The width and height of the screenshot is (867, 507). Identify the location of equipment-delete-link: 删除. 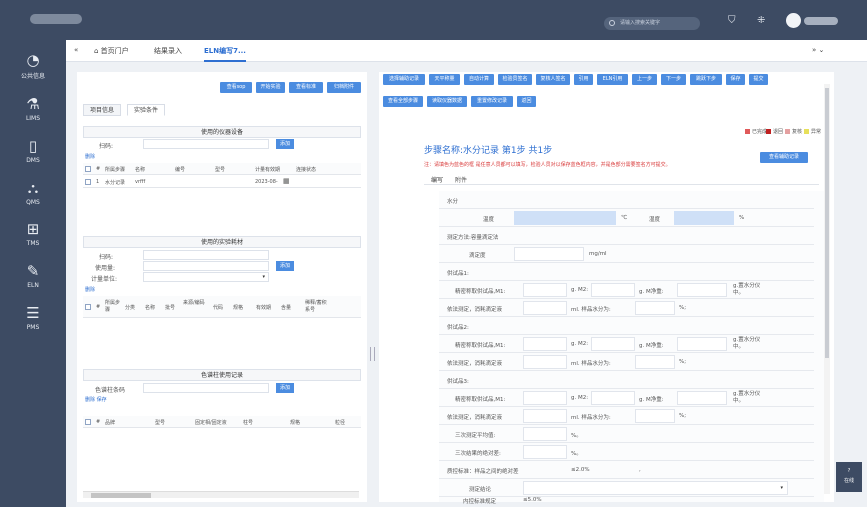
(90, 156).